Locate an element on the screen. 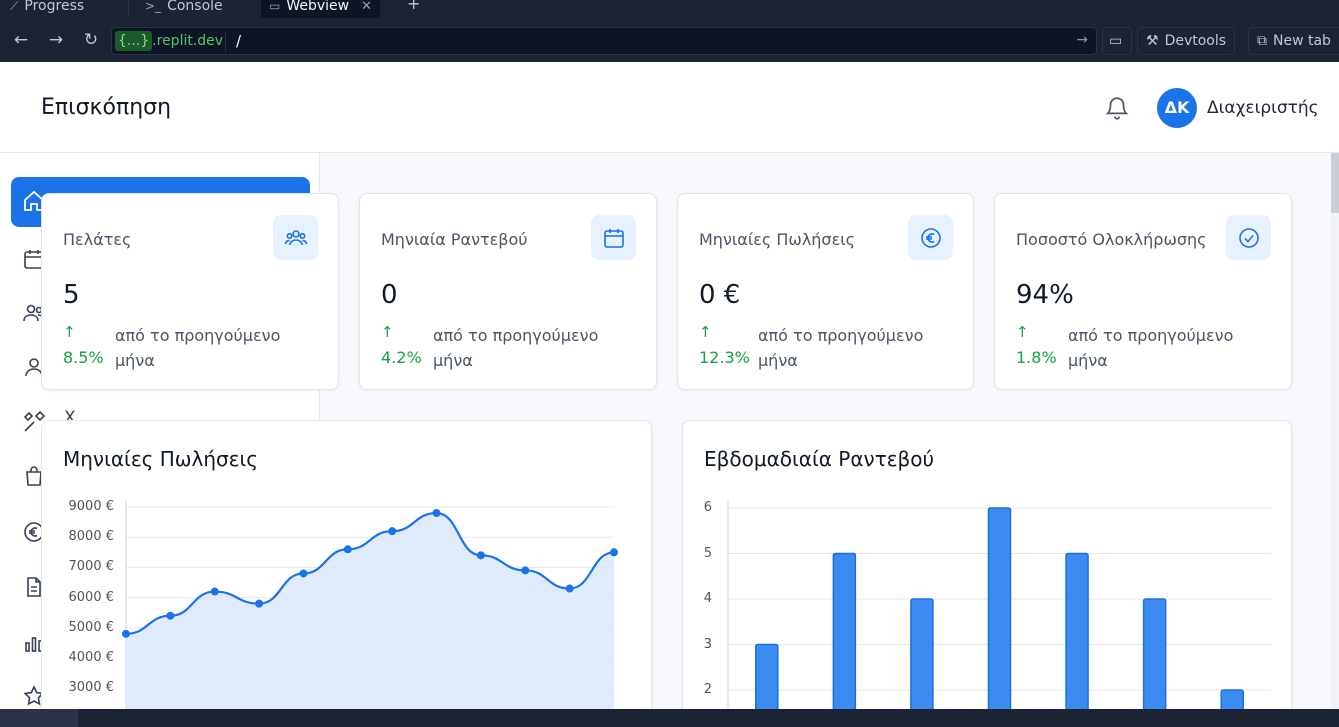 The image size is (1339, 727). url-host-prefix: {...} is located at coordinates (134, 41).